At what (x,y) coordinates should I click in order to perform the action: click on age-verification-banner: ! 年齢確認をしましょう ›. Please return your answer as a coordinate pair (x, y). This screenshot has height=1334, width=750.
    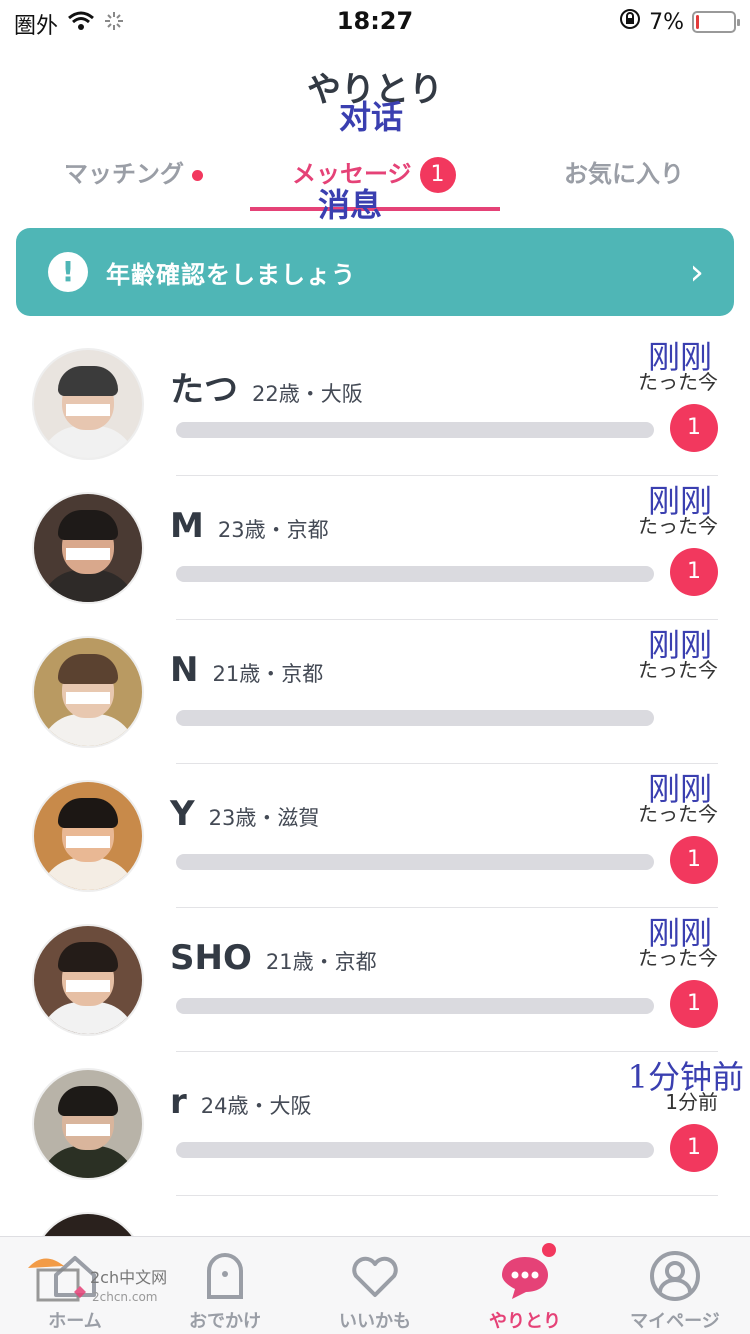
    Looking at the image, I should click on (375, 272).